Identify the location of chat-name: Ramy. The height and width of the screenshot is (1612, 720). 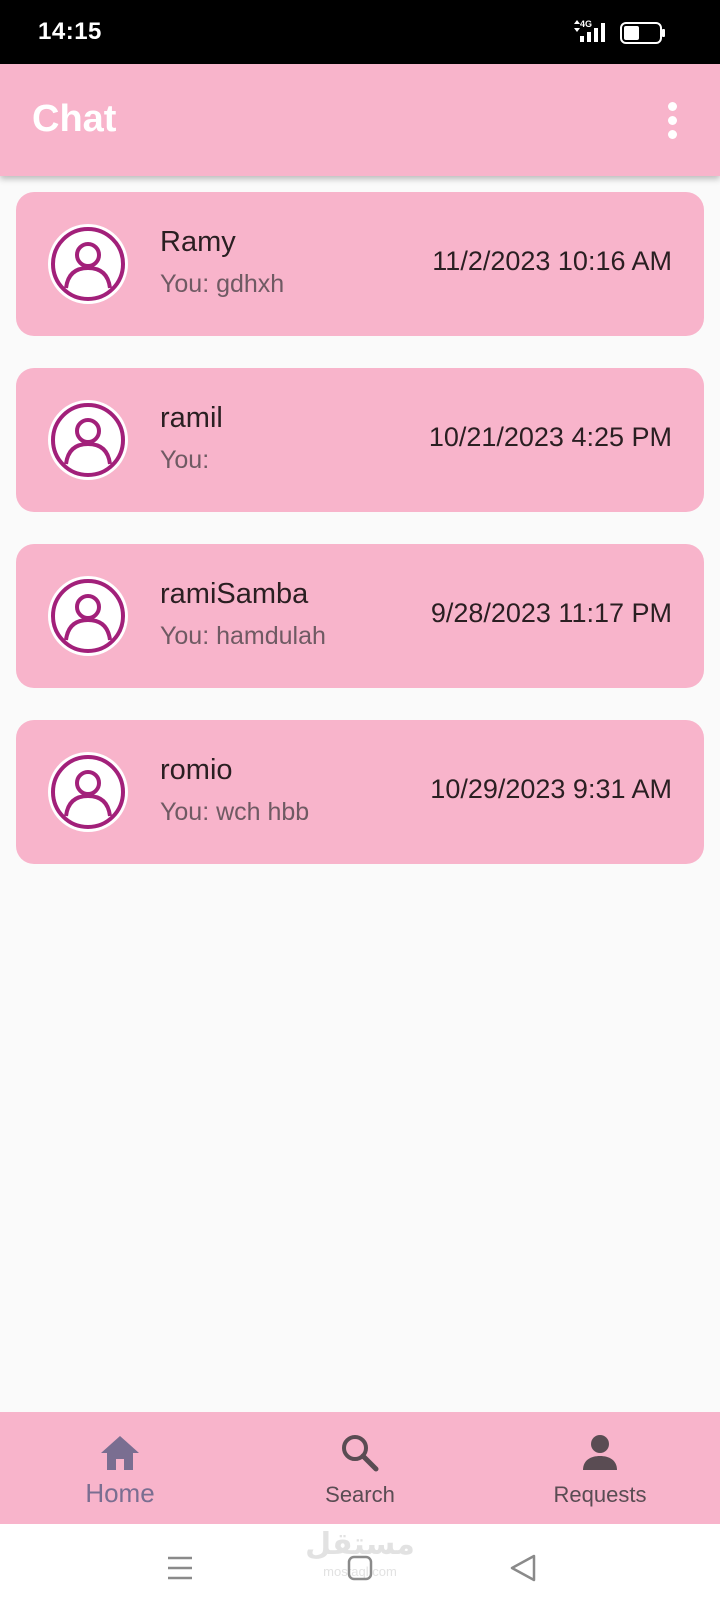
(198, 242).